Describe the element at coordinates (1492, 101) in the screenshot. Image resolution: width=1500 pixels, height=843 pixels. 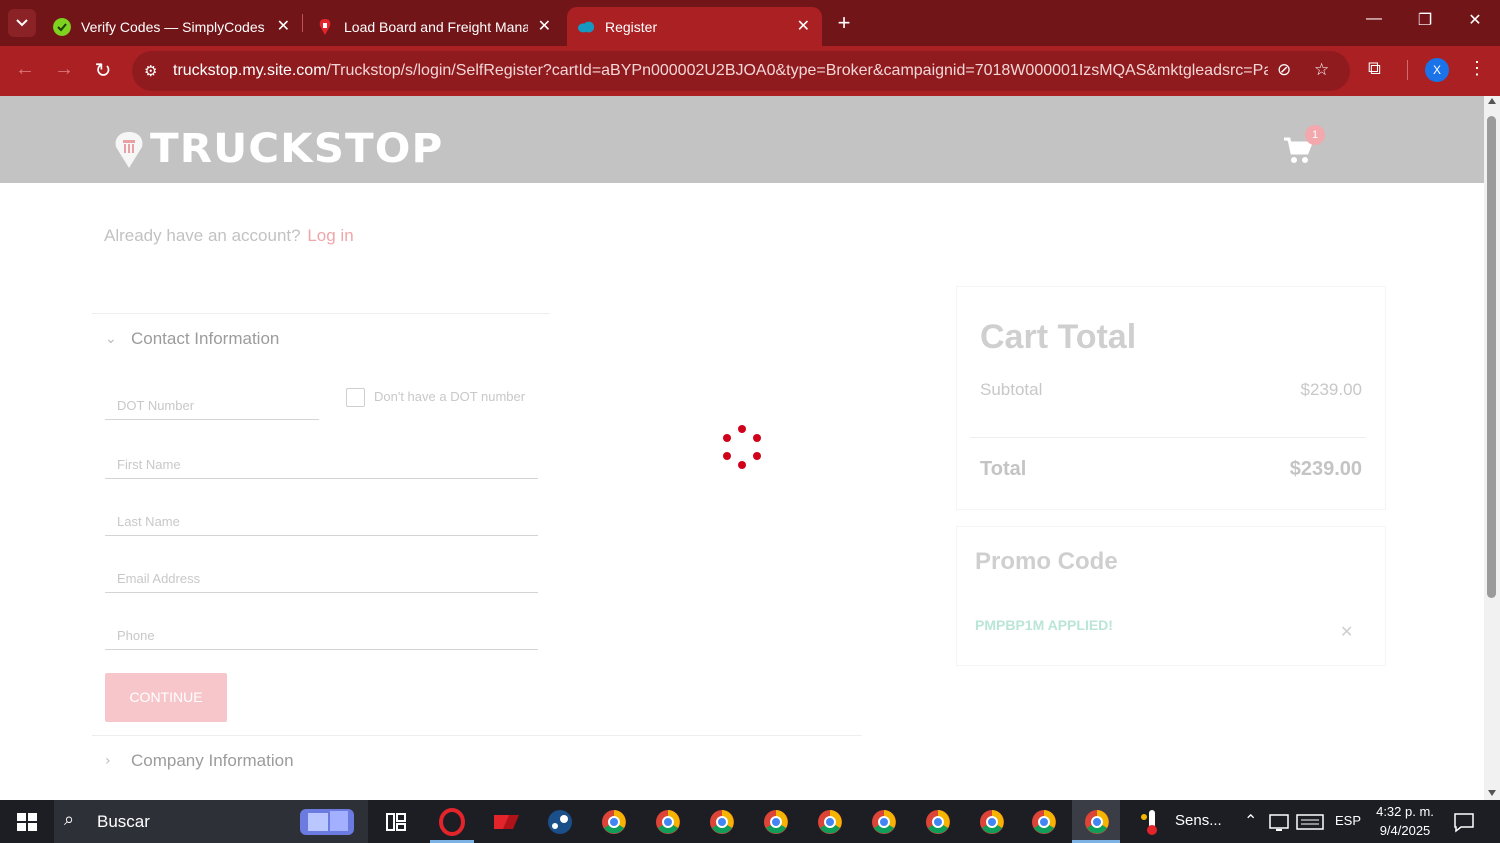
I see `scroll-up-arrow-icon` at that location.